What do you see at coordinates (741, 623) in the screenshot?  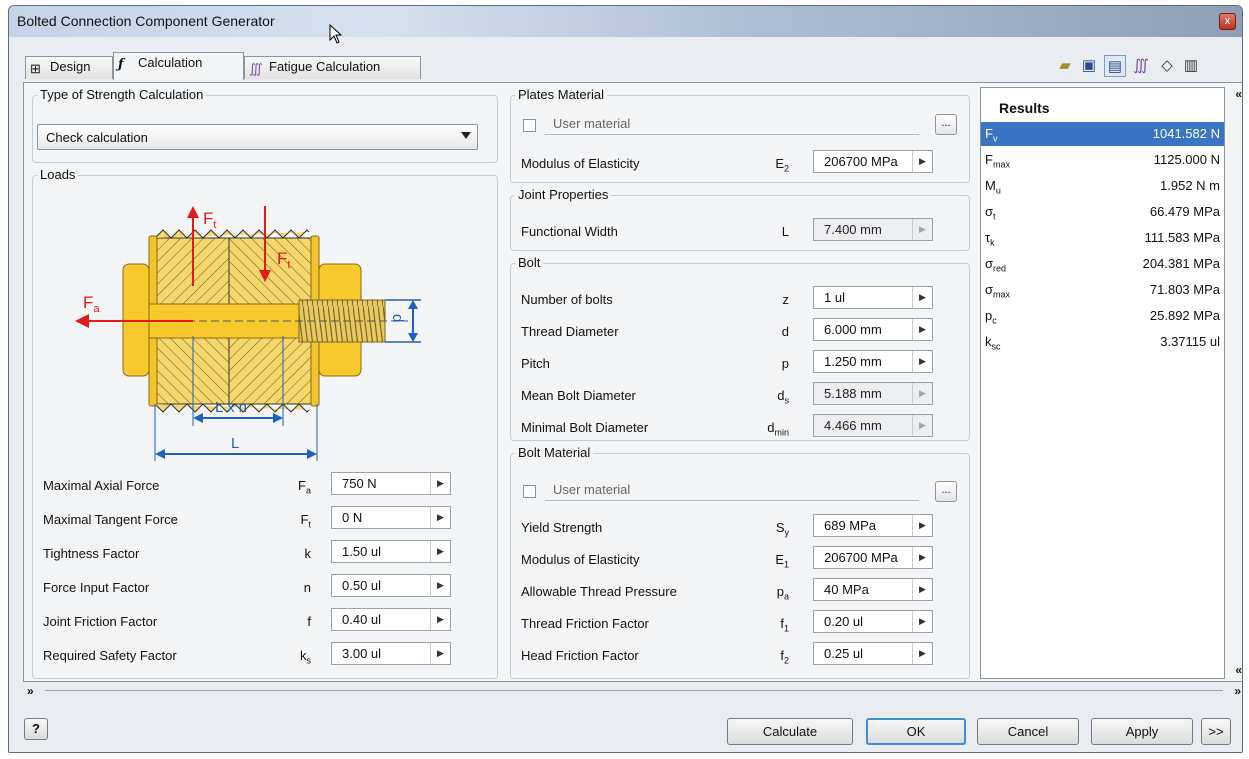 I see `bolt-thread-friction-factor-row: Thread Friction Factor f1 0.20 ul ▶` at bounding box center [741, 623].